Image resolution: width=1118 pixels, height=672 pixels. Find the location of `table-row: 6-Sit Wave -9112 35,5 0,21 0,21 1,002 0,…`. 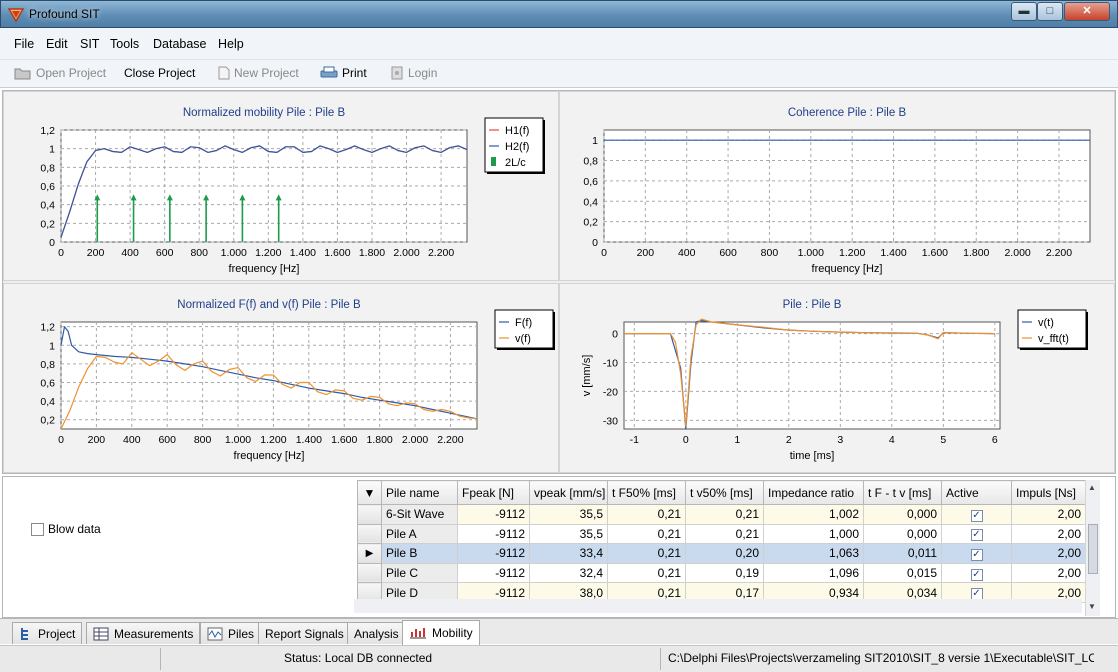

table-row: 6-Sit Wave -9112 35,5 0,21 0,21 1,002 0,… is located at coordinates (721, 514).